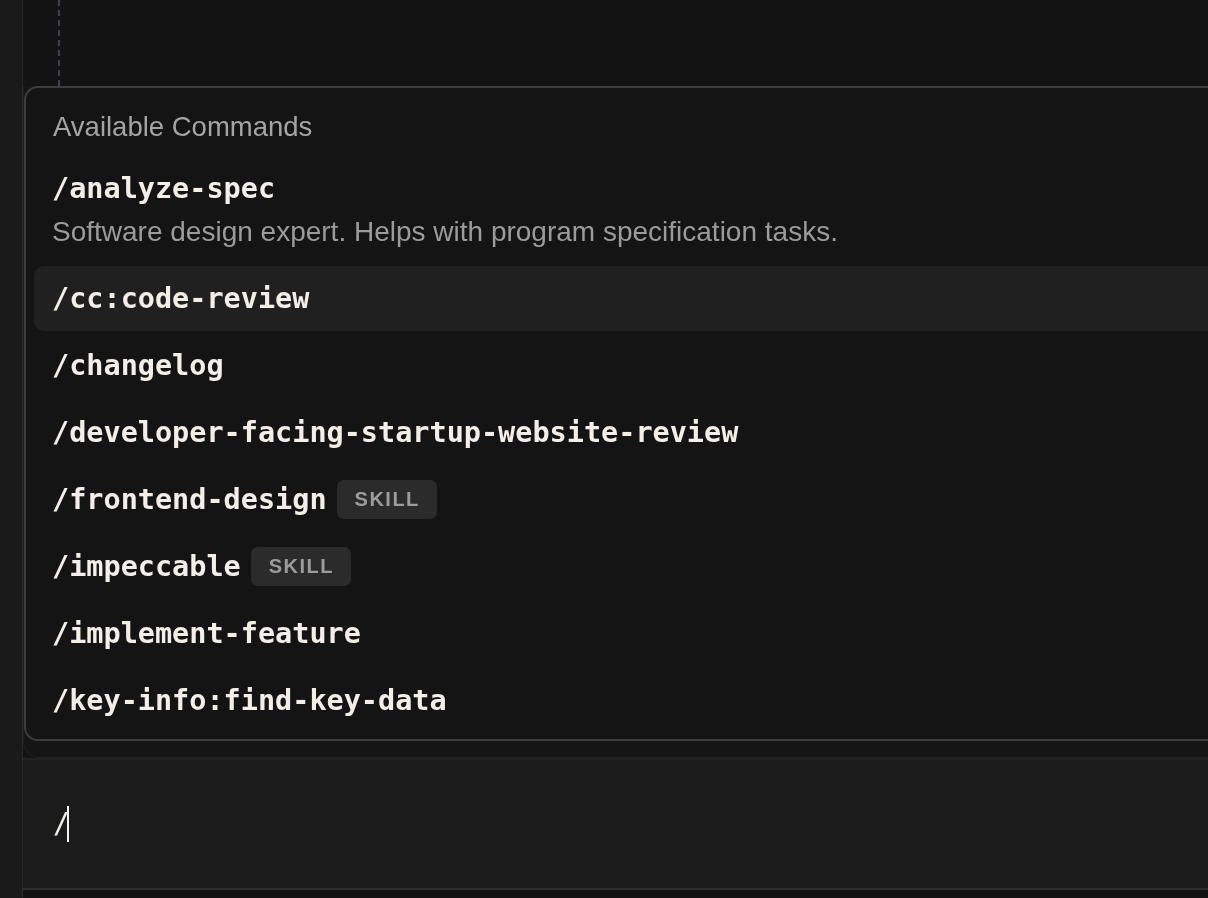 This screenshot has width=1208, height=898. What do you see at coordinates (395, 432) in the screenshot?
I see `command-name: /developer-facing-startup-website-review` at bounding box center [395, 432].